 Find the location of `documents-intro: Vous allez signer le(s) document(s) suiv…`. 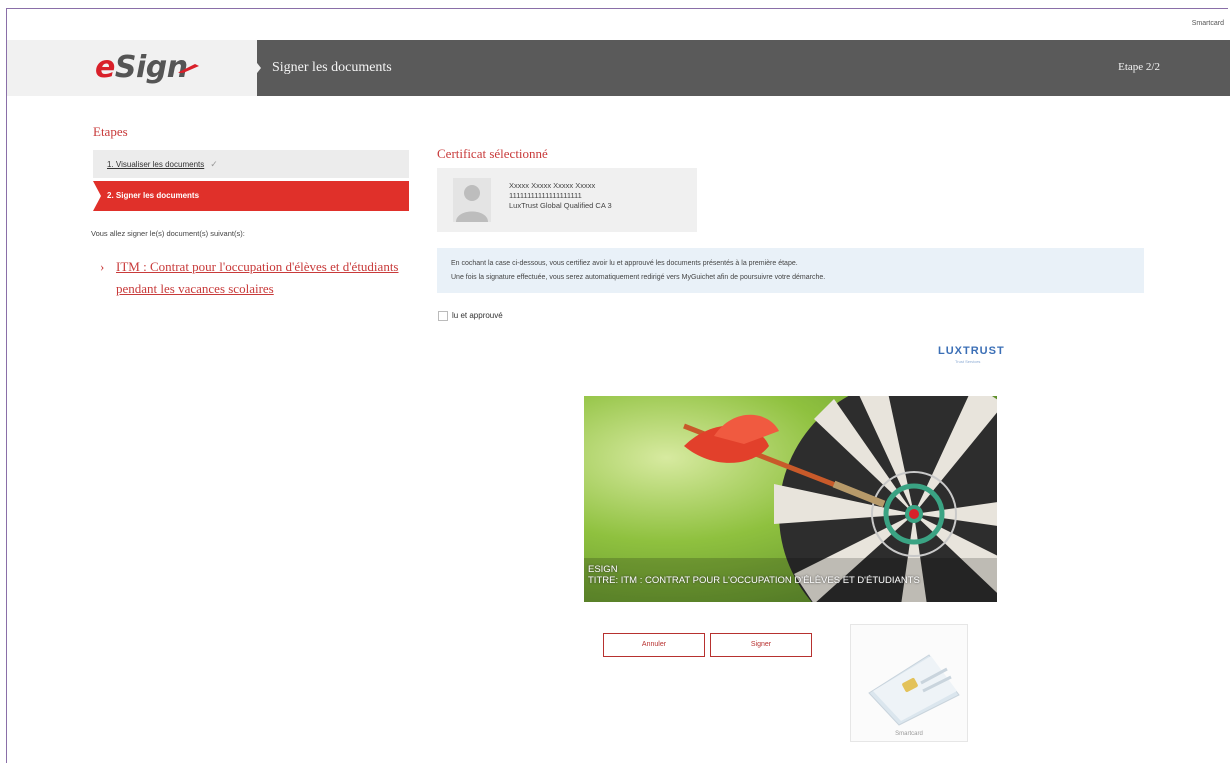

documents-intro: Vous allez signer le(s) document(s) suiv… is located at coordinates (168, 233).